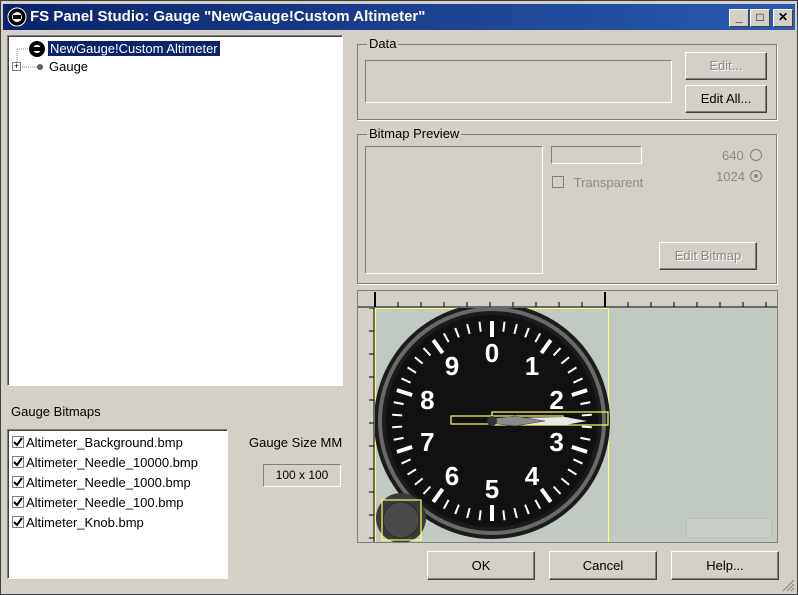 This screenshot has width=798, height=595. I want to click on bitmap-item-needle-100: Altimeter_Needle_100.bmp, so click(98, 502).